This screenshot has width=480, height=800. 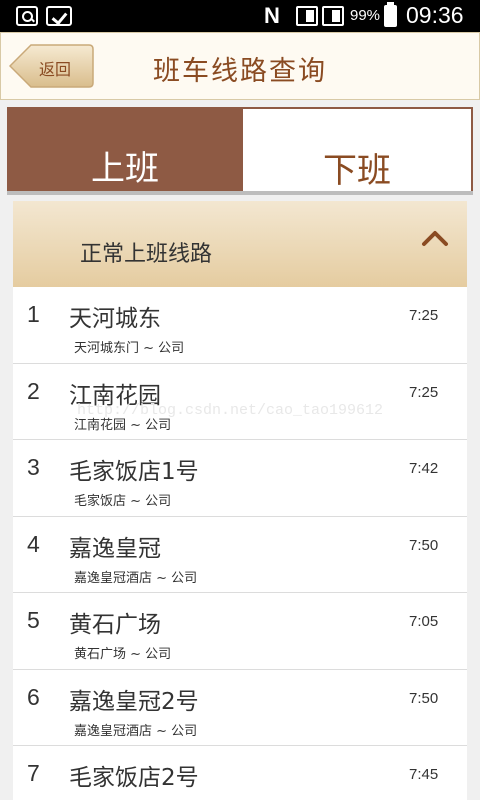 What do you see at coordinates (272, 15) in the screenshot?
I see `nfc-icon: N` at bounding box center [272, 15].